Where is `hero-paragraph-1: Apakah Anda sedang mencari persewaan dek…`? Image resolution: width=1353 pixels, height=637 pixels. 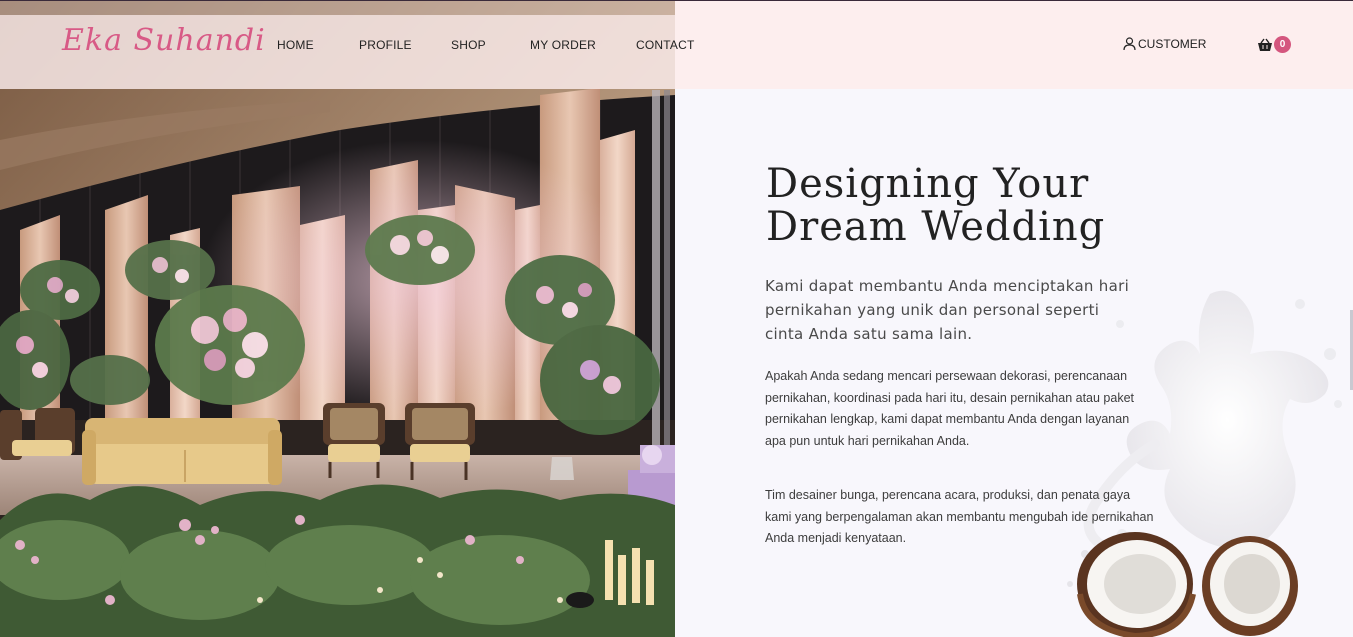
hero-paragraph-1: Apakah Anda sedang mencari persewaan dek… is located at coordinates (950, 408).